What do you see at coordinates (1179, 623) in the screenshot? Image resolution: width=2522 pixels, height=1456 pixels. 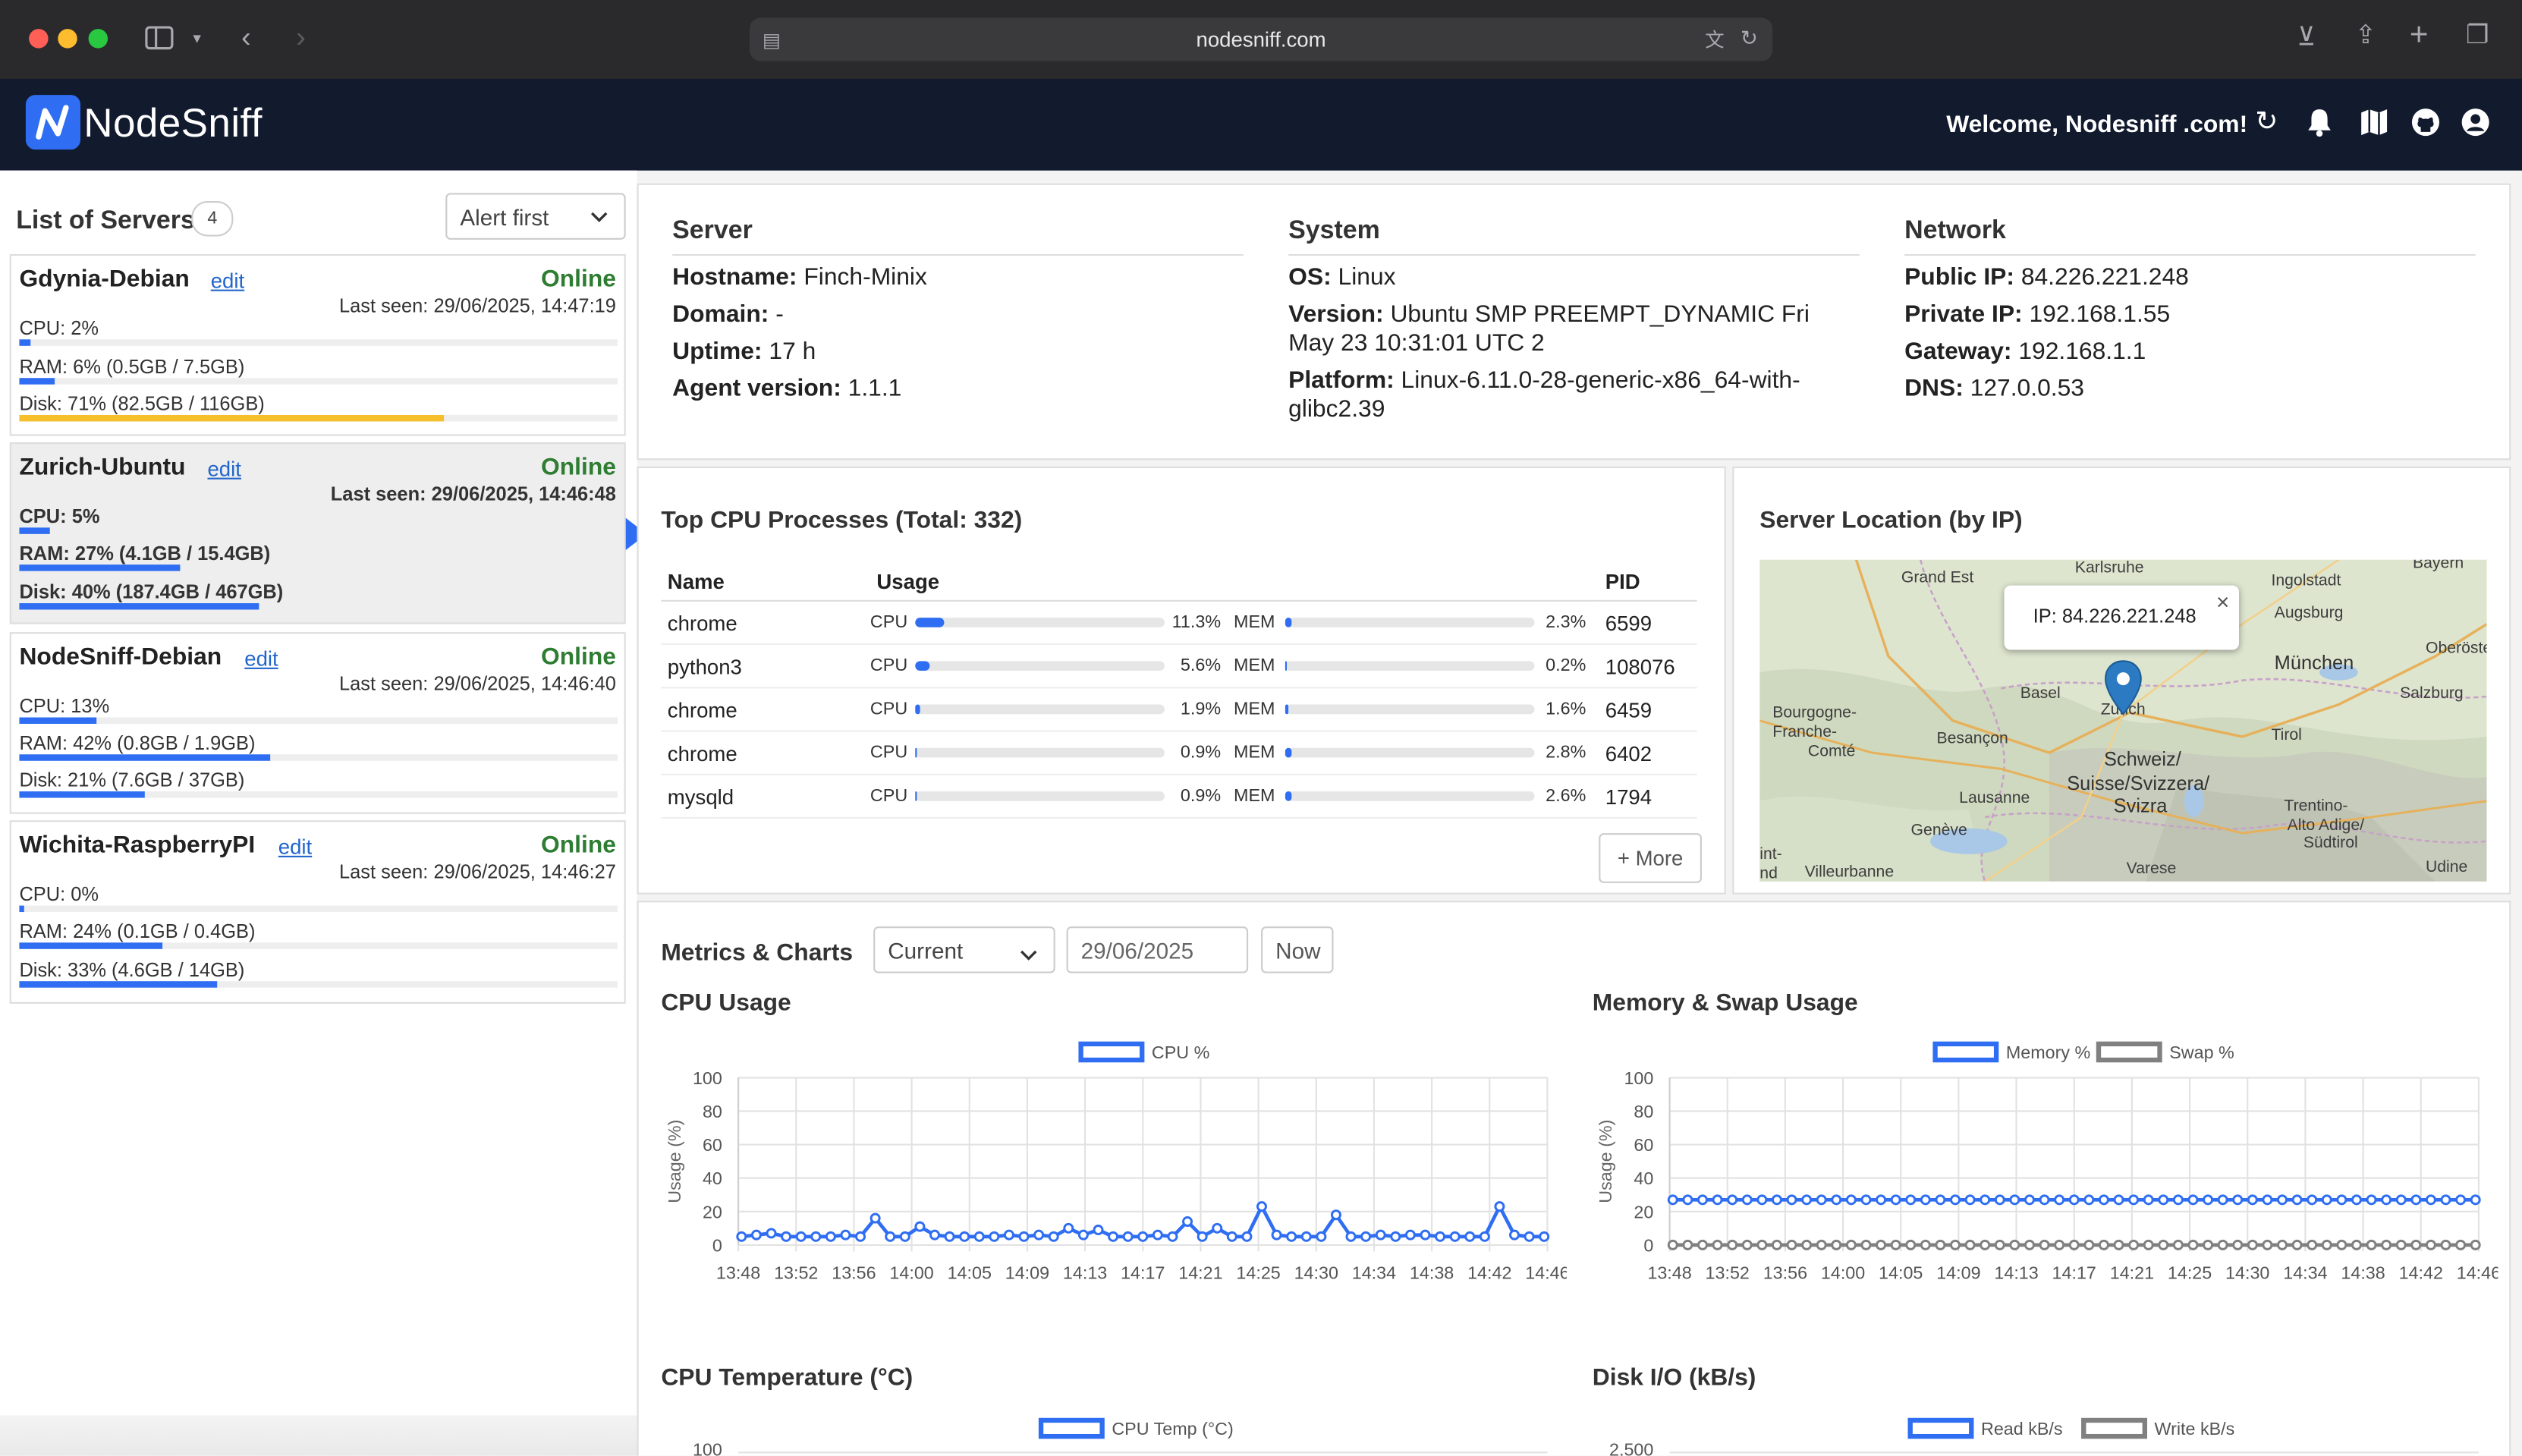 I see `table-row: chrome CPU 11.3% MEM 2.3% 6599` at bounding box center [1179, 623].